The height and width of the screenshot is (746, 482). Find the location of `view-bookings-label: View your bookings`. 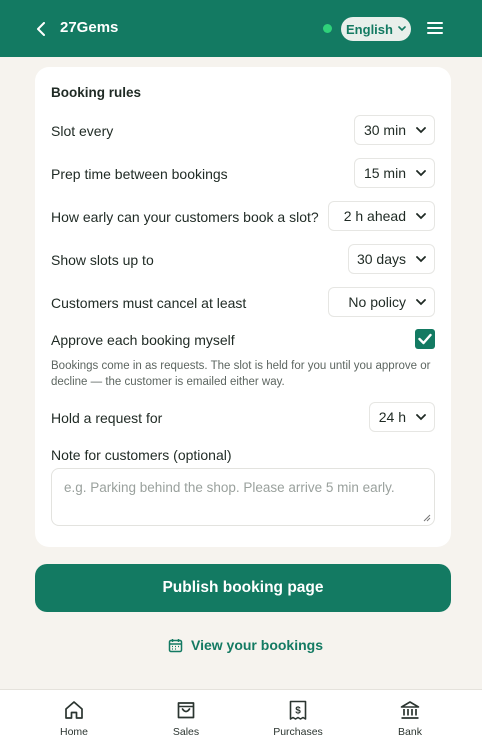

view-bookings-label: View your bookings is located at coordinates (257, 645).